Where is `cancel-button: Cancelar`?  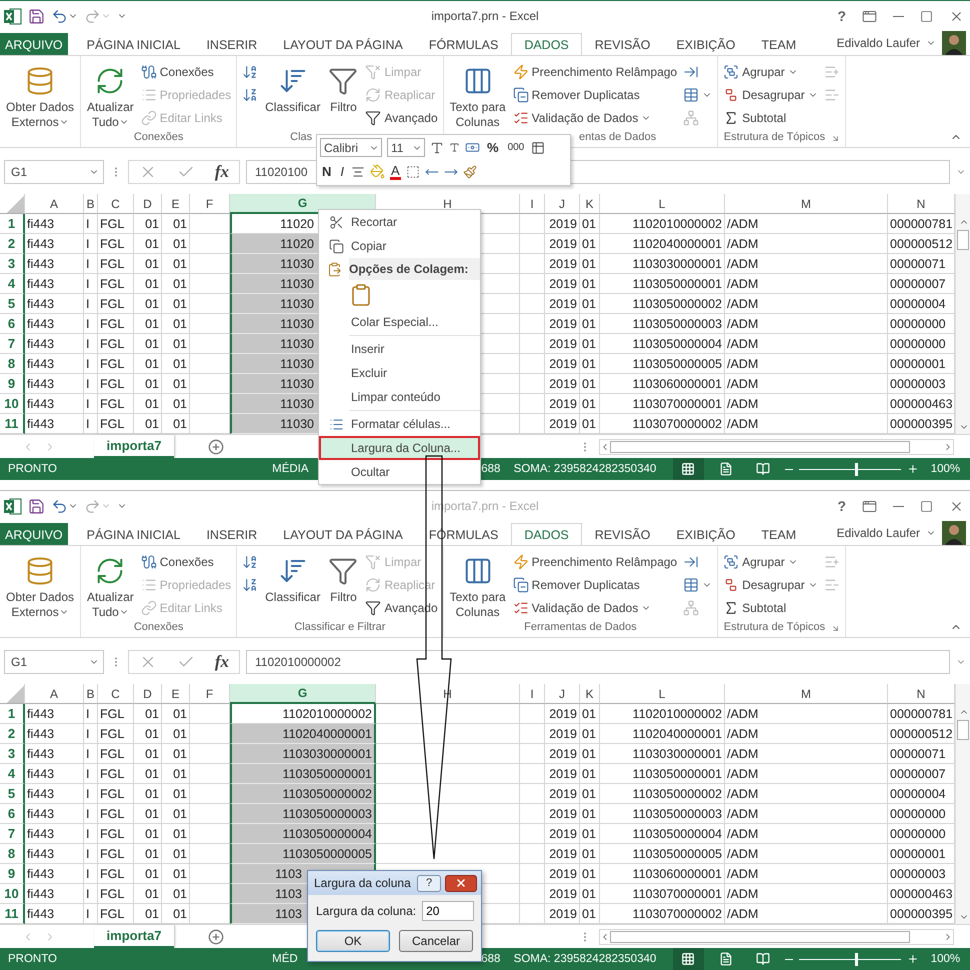
cancel-button: Cancelar is located at coordinates (436, 941).